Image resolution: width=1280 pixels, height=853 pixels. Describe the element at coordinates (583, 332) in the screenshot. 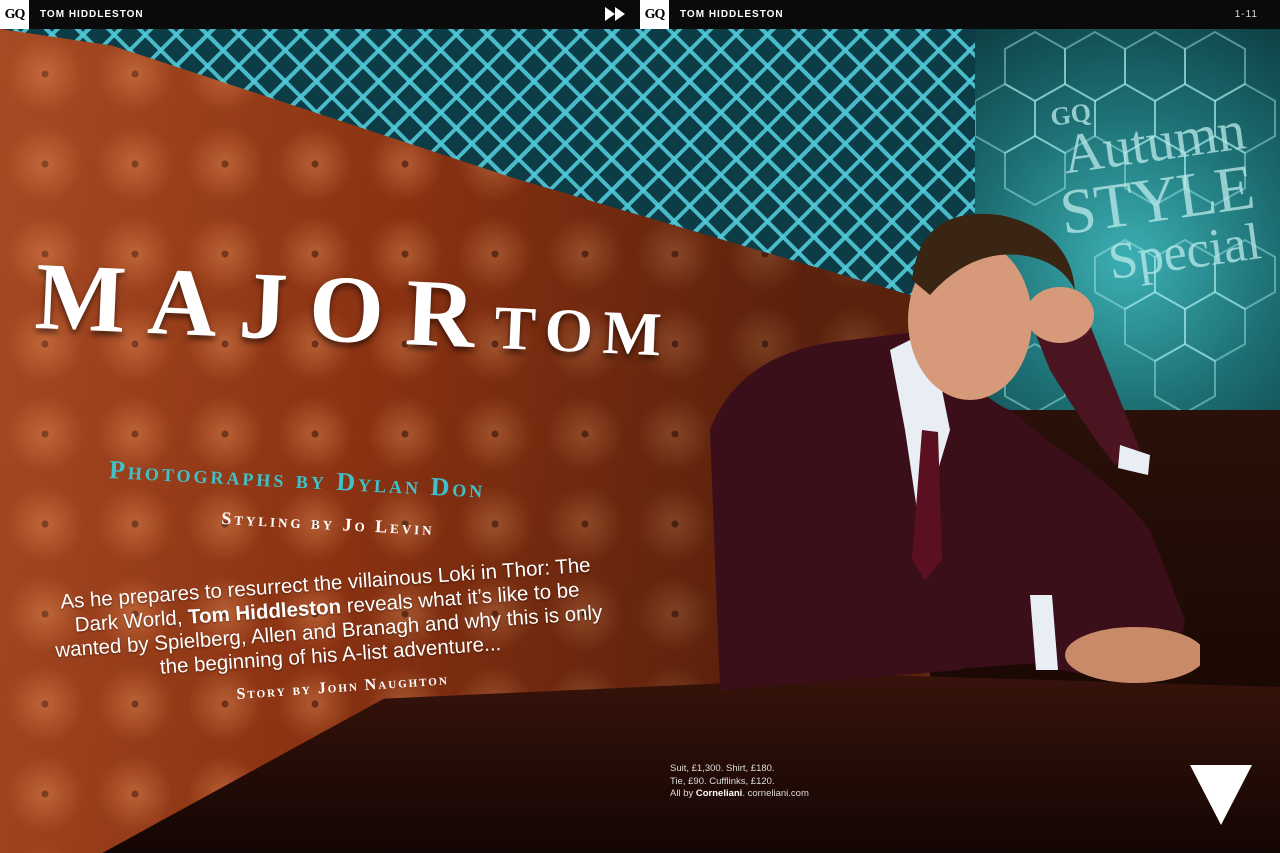

I see `headline-word-tom: TOM` at that location.